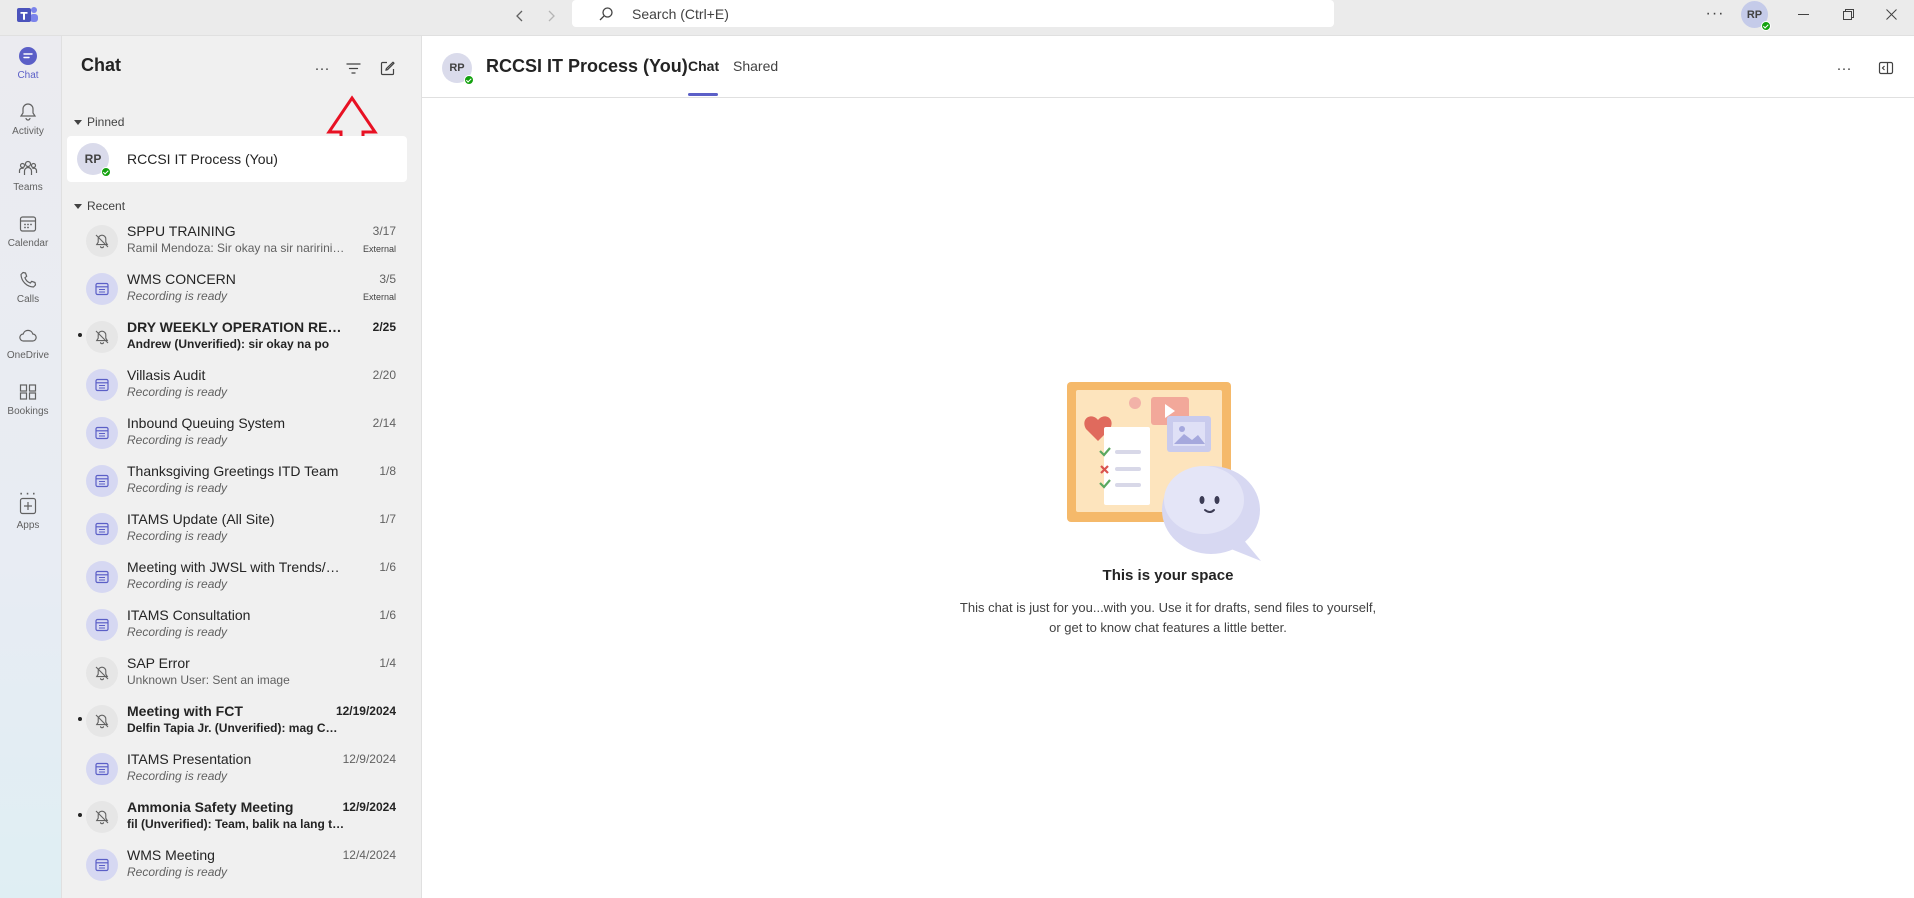 Image resolution: width=1914 pixels, height=898 pixels. Describe the element at coordinates (101, 65) in the screenshot. I see `panel-title: Chat` at that location.